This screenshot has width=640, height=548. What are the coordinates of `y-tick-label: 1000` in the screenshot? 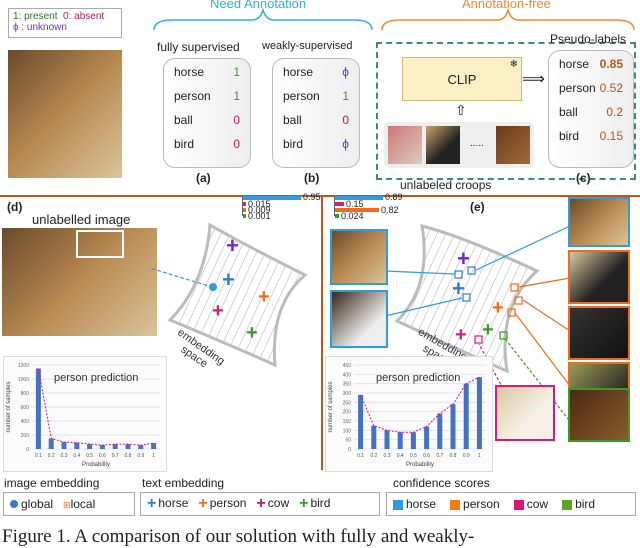 It's located at (23, 380).